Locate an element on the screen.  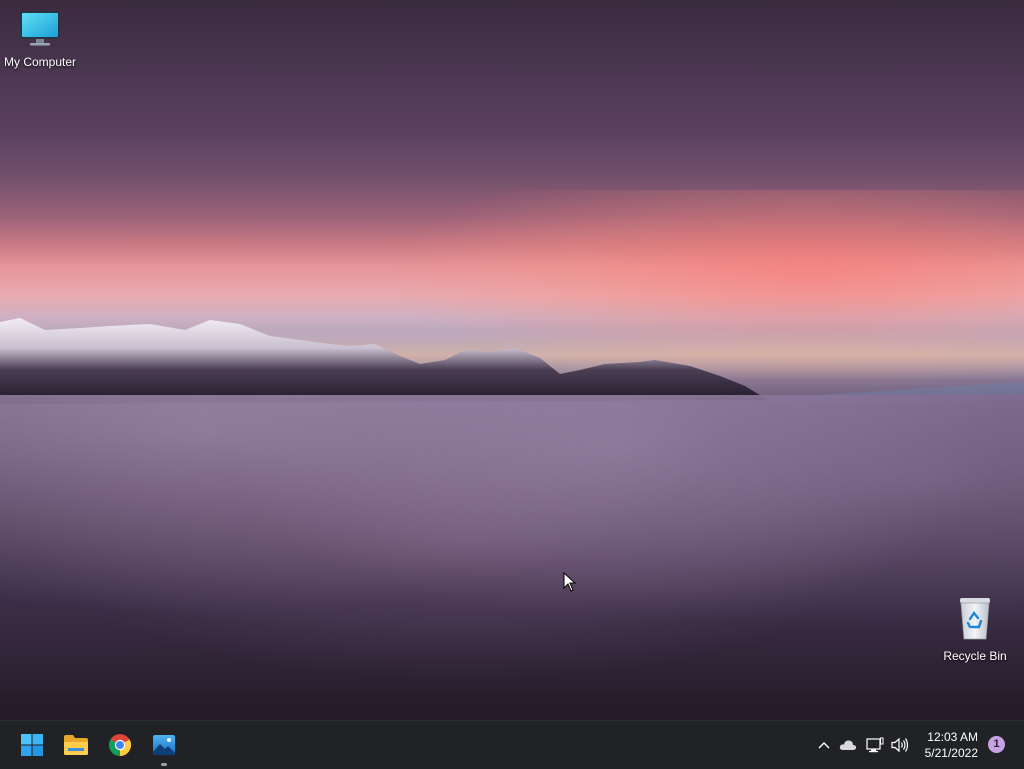
volume-icon is located at coordinates (900, 745).